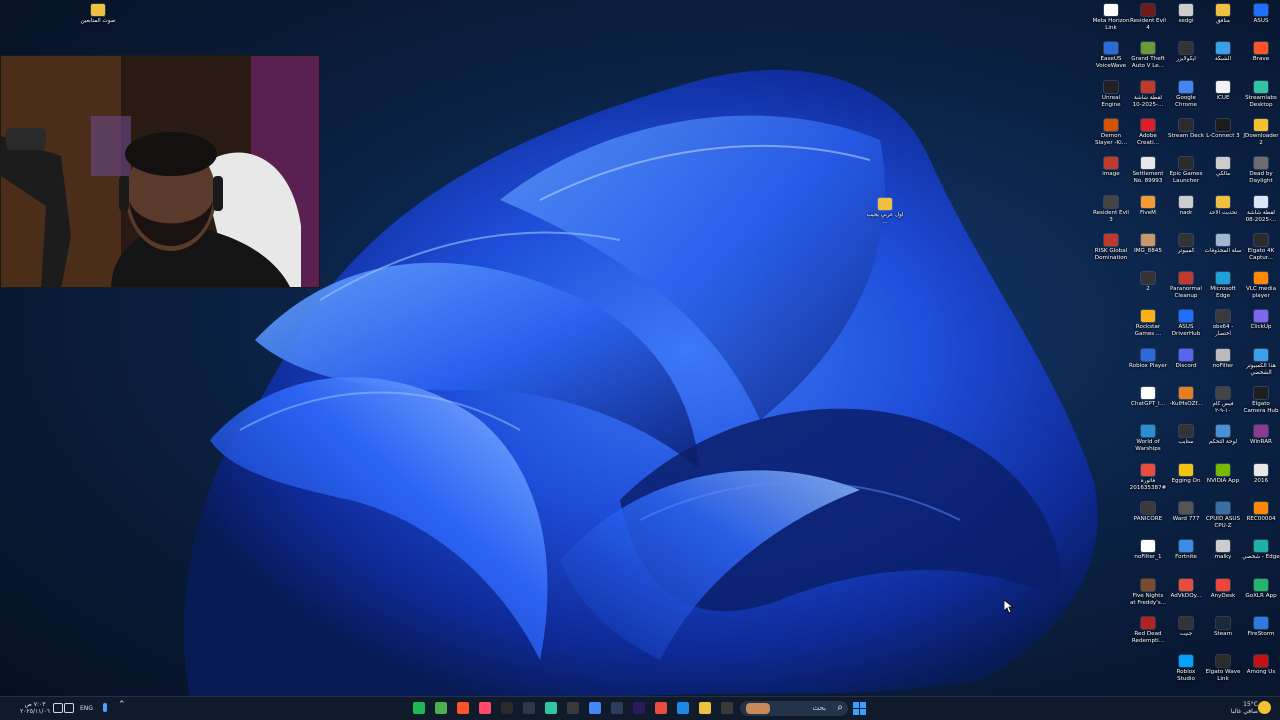 This screenshot has height=720, width=1280. What do you see at coordinates (1186, 286) in the screenshot?
I see `desktop-icon: Paranormal Cleanup` at bounding box center [1186, 286].